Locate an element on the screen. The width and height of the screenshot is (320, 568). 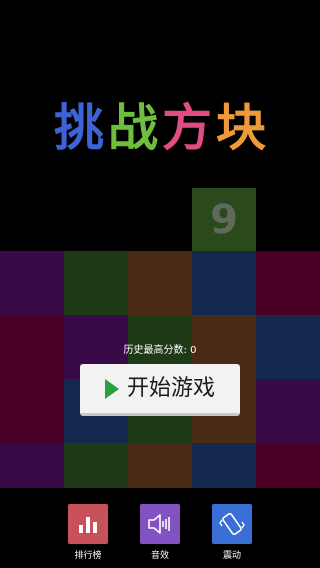
vibrate-icon is located at coordinates (232, 524).